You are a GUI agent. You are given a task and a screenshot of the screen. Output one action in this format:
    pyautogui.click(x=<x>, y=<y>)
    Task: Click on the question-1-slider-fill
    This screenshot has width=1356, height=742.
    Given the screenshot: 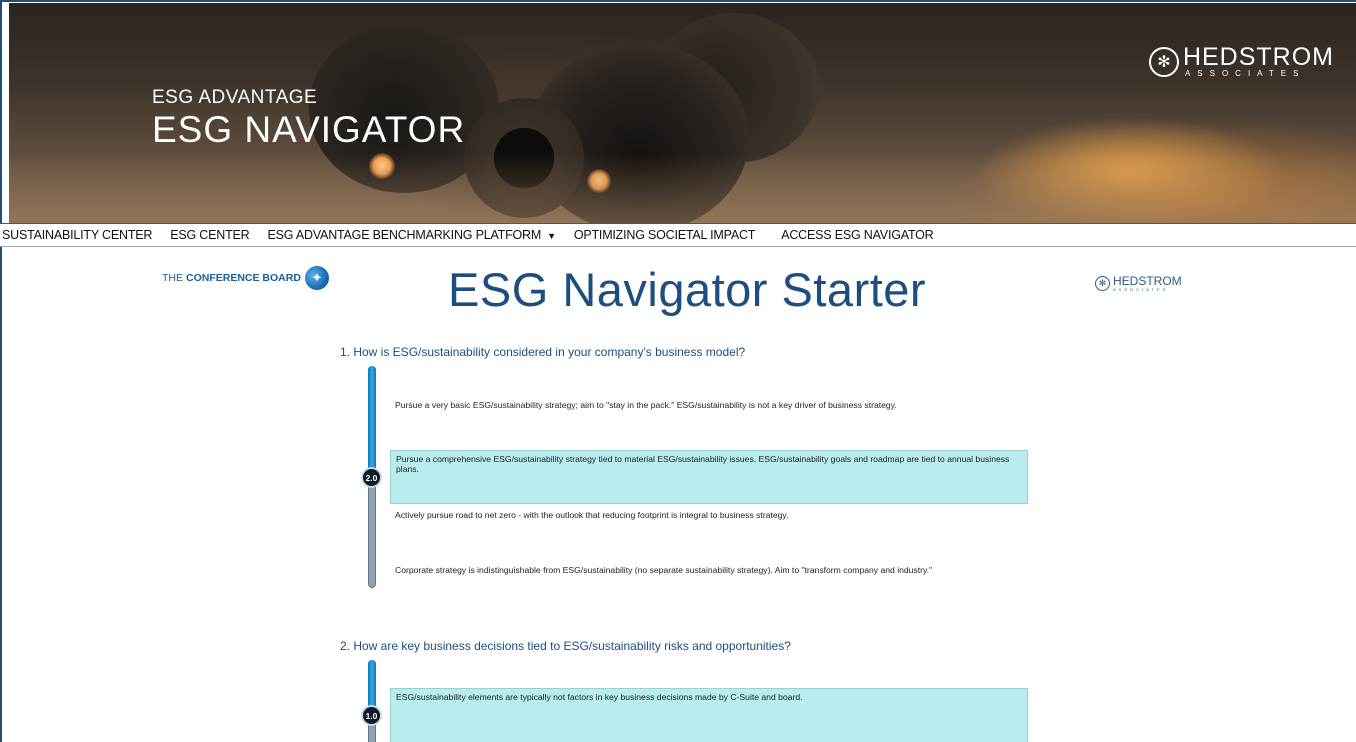 What is the action you would take?
    pyautogui.click(x=372, y=422)
    